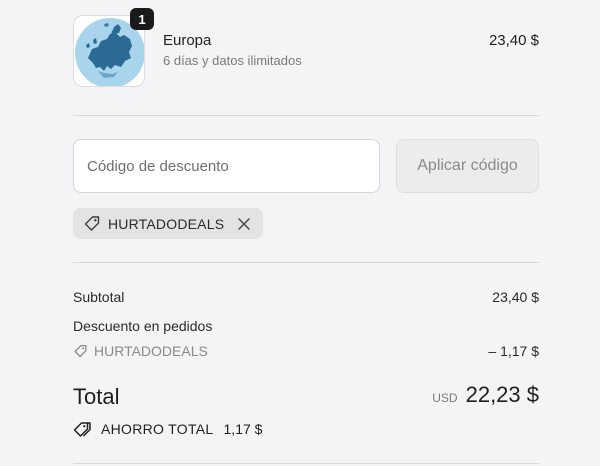  Describe the element at coordinates (99, 297) in the screenshot. I see `subtotal-label: Subtotal` at that location.